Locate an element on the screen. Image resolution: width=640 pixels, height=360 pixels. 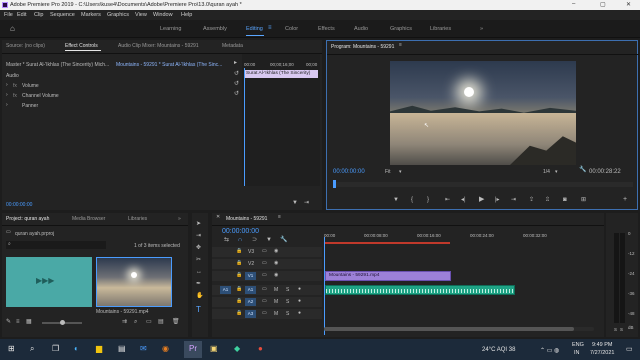
firefox-icon: ◉ is located at coordinates (165, 348).